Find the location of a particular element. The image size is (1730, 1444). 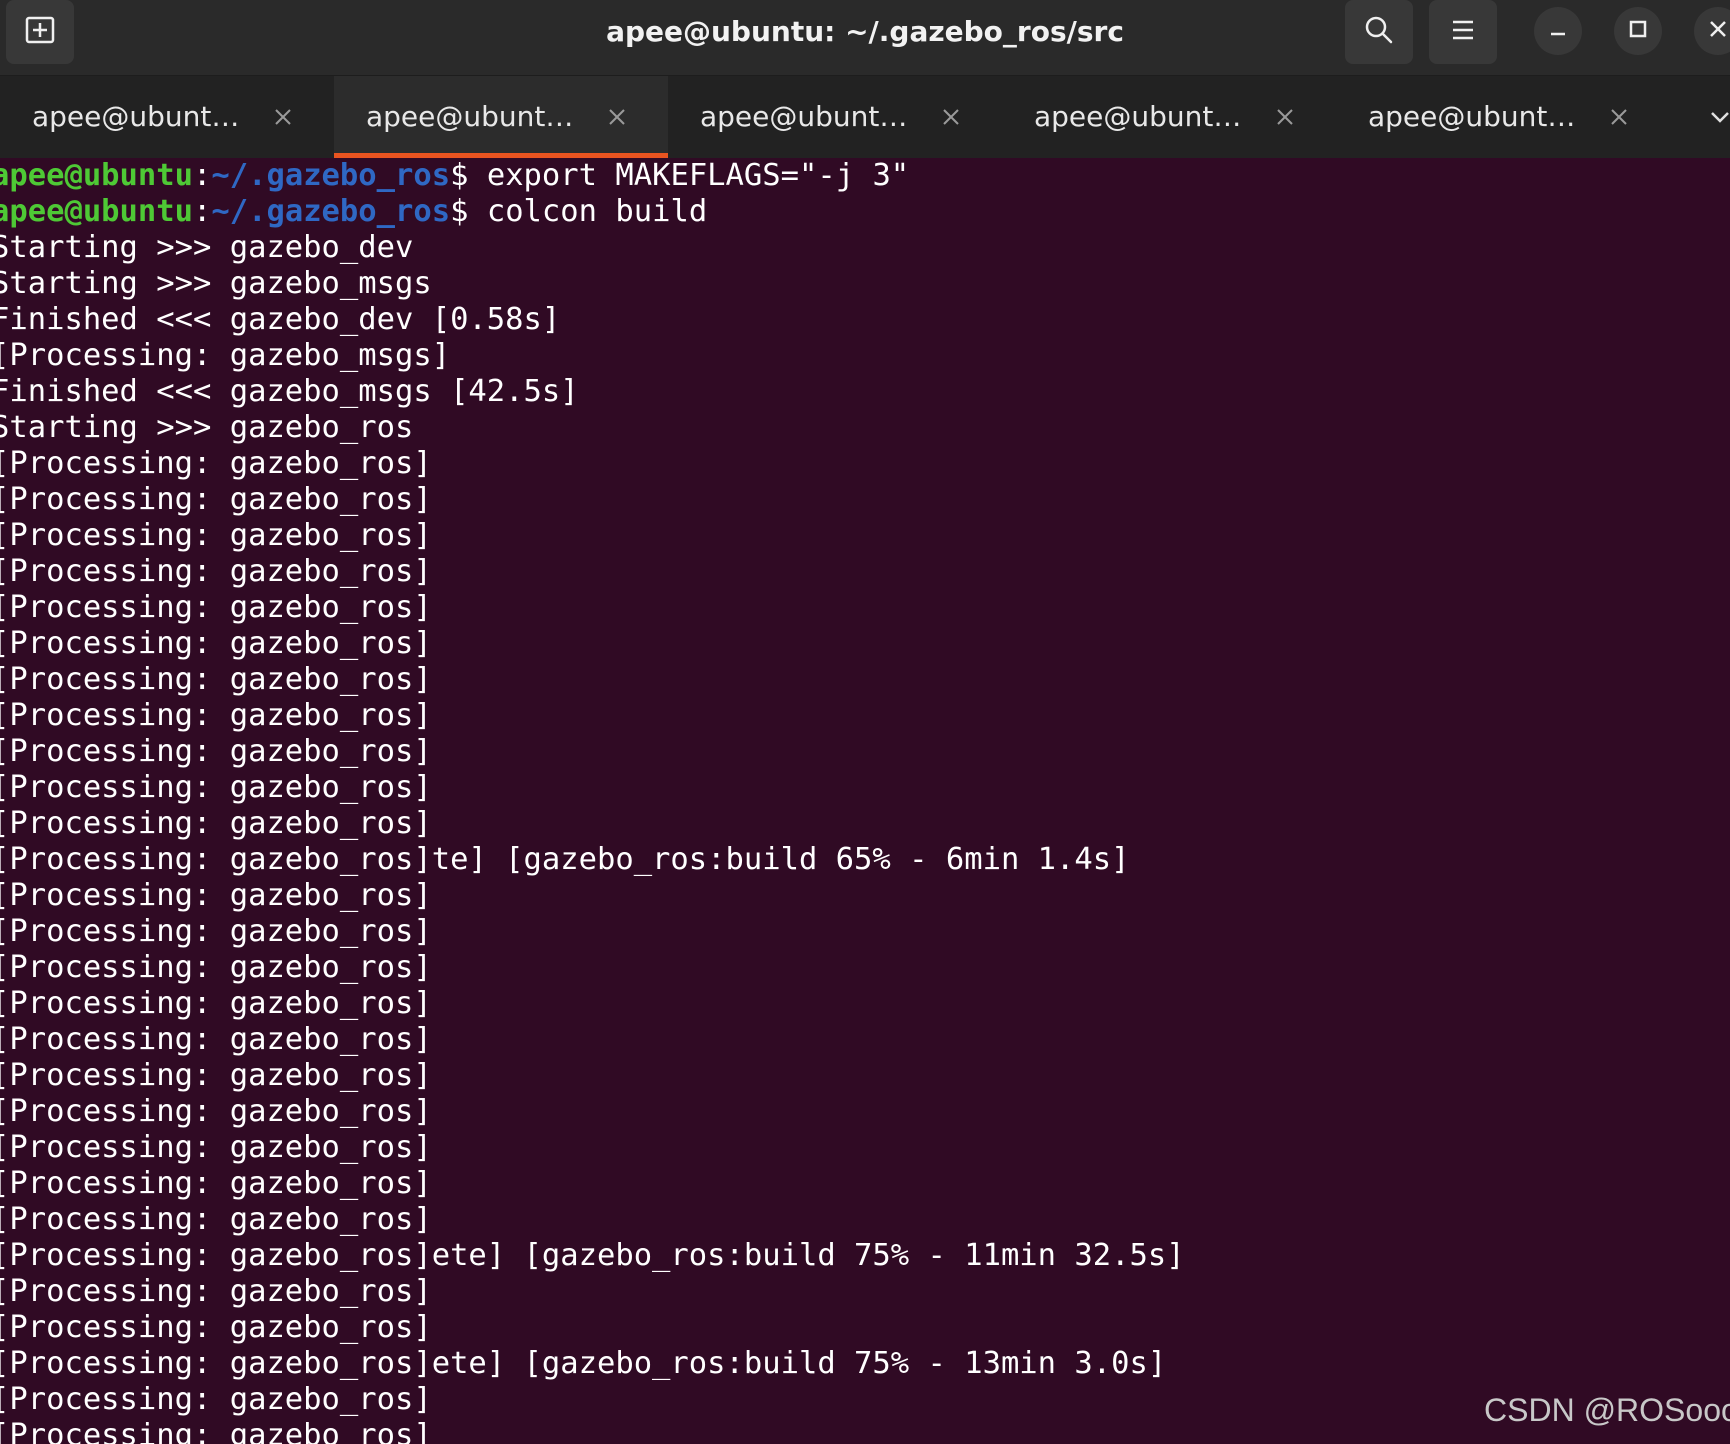

header-bar: apee@ubuntu: ~/.gazebo_ros/src is located at coordinates (865, 38).